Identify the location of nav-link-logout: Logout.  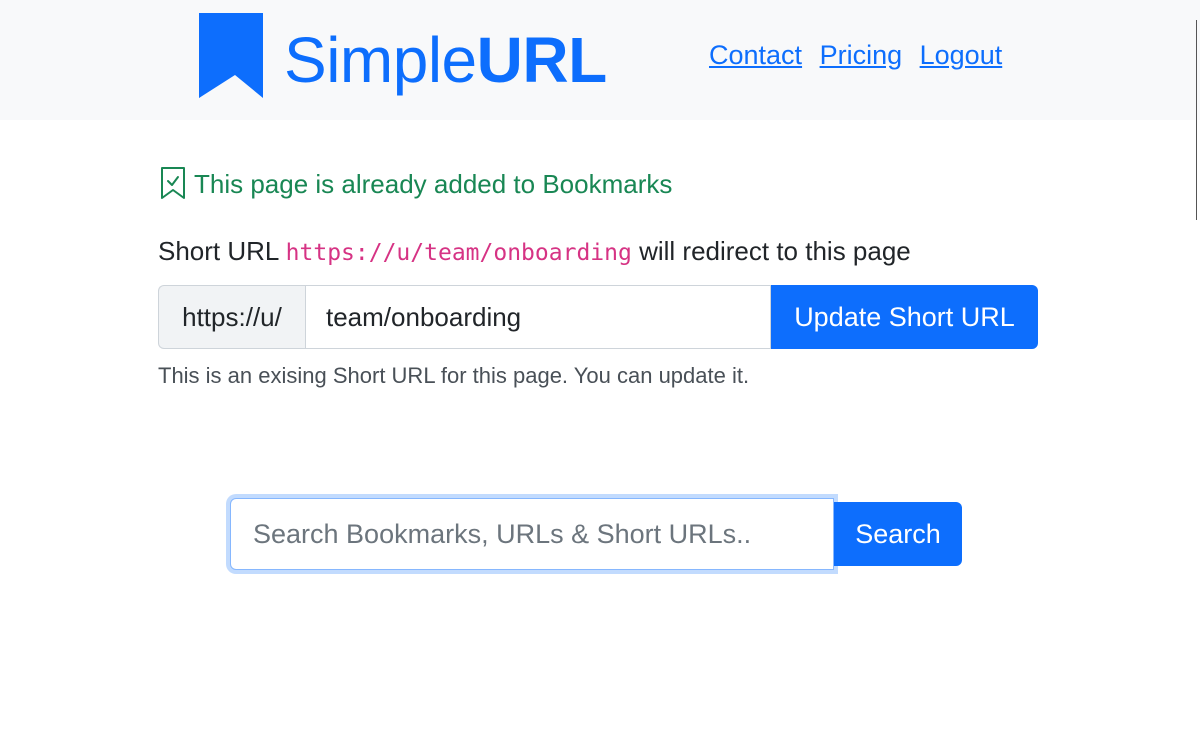
(961, 55).